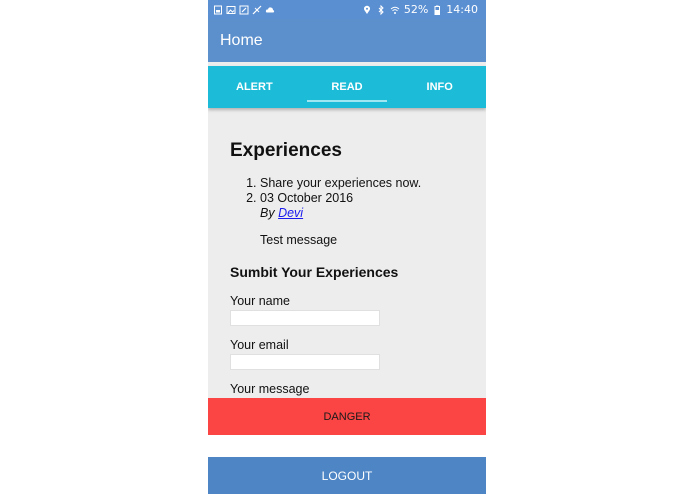  I want to click on no-signal-icon, so click(257, 10).